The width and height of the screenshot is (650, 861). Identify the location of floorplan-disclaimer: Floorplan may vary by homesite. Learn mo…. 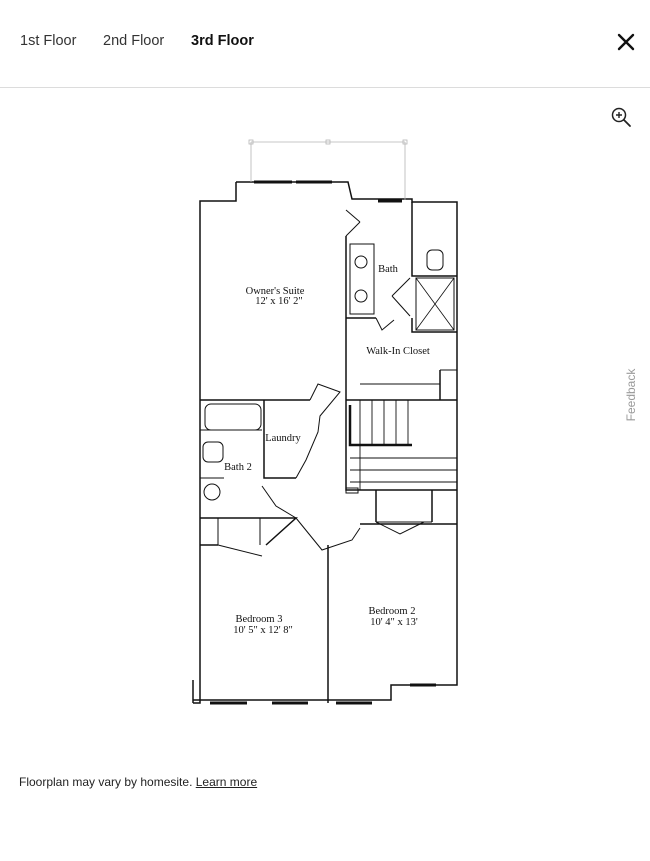
(138, 782).